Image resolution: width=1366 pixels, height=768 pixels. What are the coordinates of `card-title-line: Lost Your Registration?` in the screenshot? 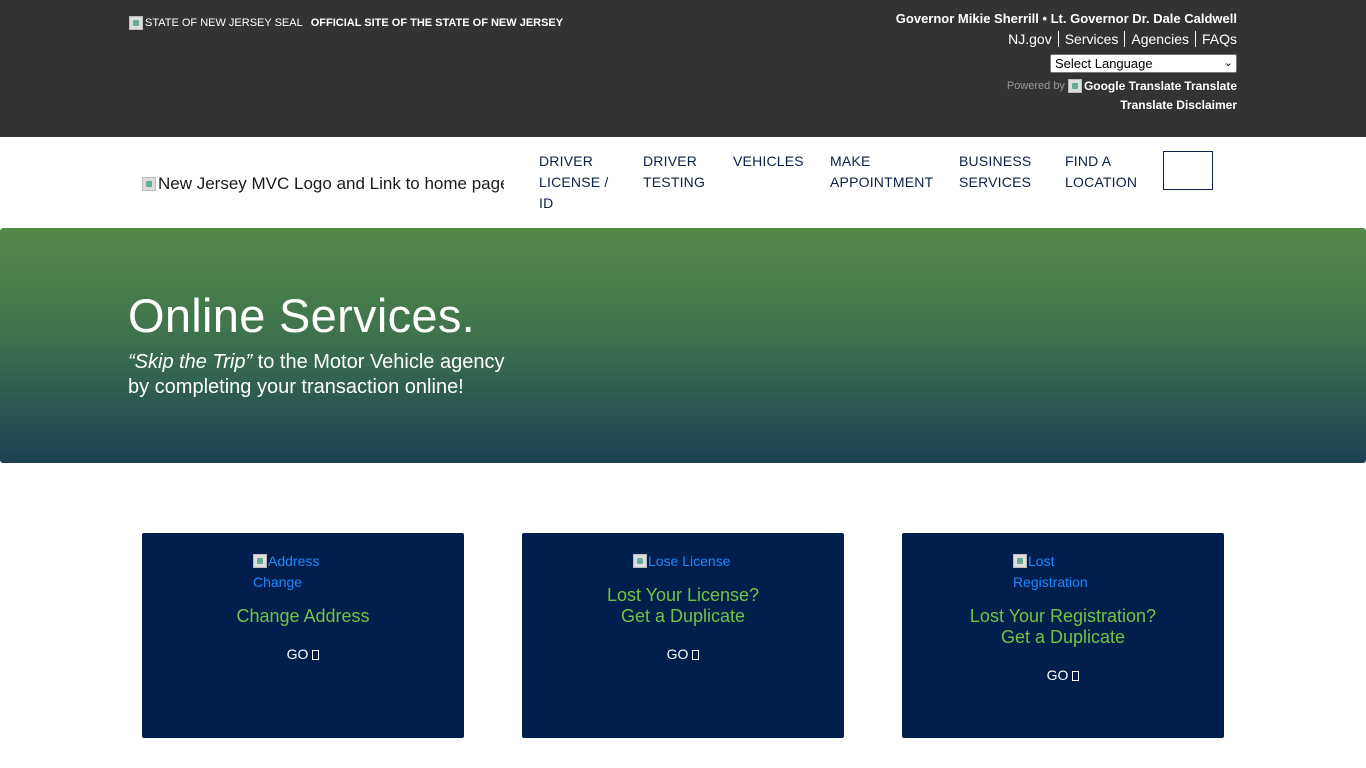 It's located at (1063, 616).